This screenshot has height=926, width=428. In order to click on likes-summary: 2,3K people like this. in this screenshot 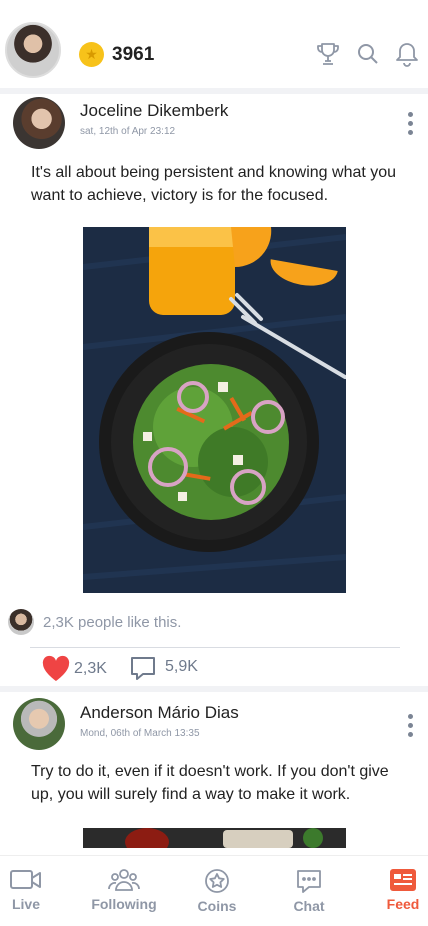, I will do `click(94, 622)`.